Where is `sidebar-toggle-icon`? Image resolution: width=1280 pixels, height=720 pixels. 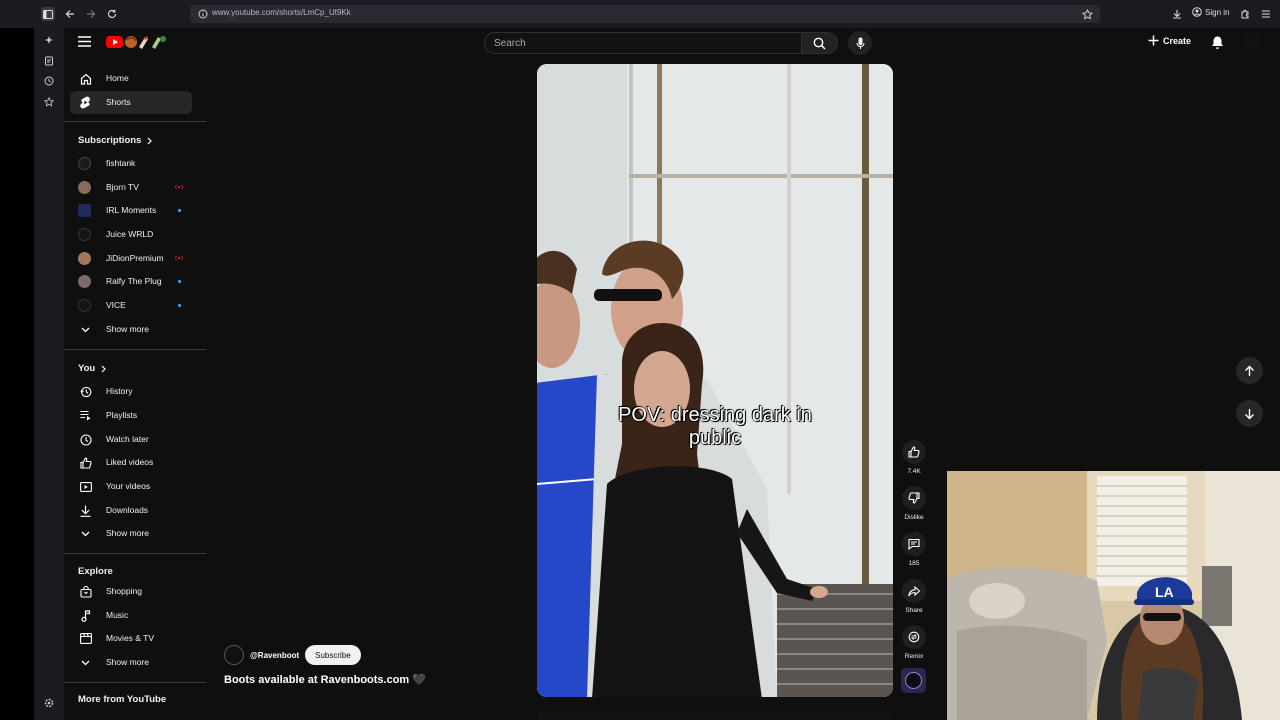 sidebar-toggle-icon is located at coordinates (48, 14).